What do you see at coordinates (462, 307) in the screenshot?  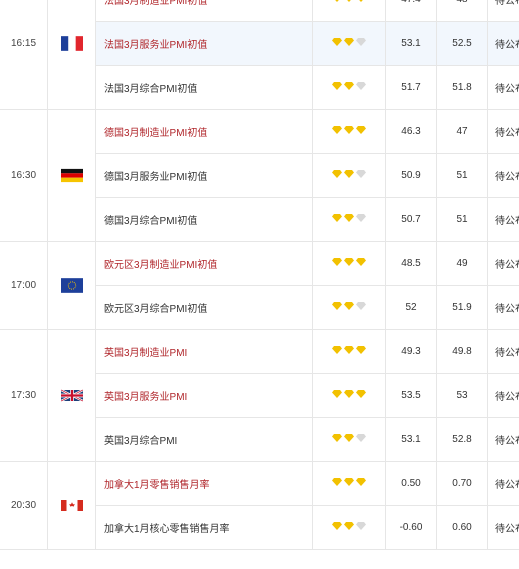 I see `forecast-value: 51.9` at bounding box center [462, 307].